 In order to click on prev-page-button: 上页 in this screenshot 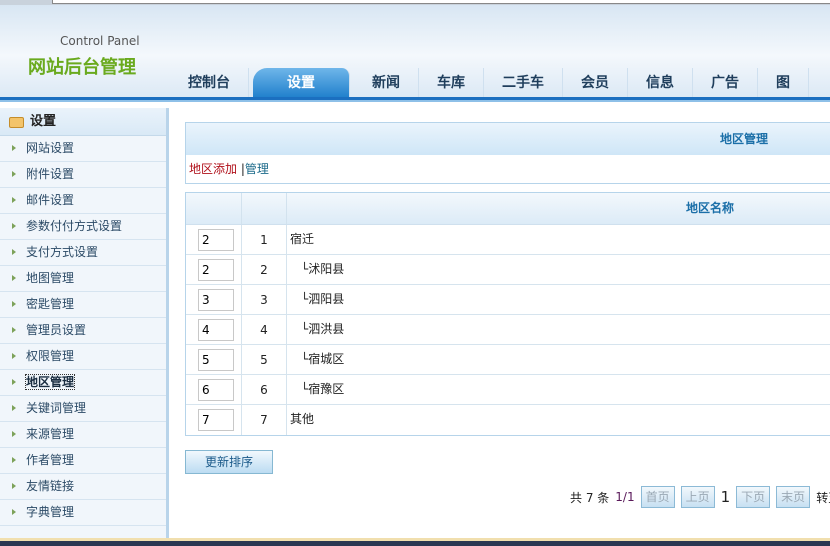, I will do `click(697, 497)`.